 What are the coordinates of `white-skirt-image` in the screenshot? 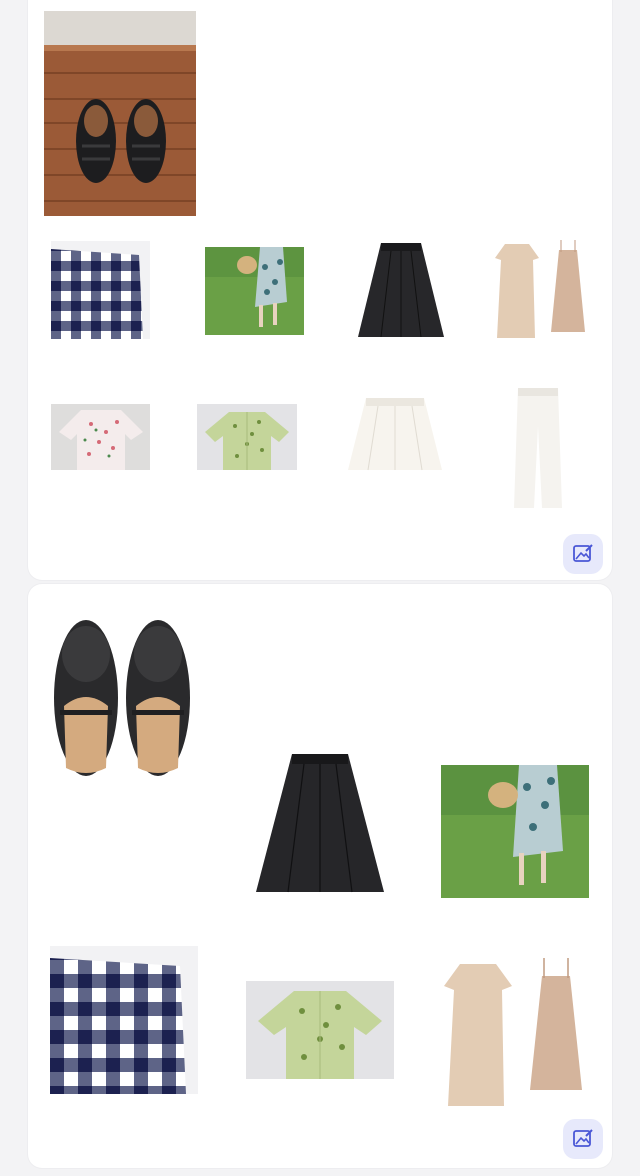 It's located at (395, 434).